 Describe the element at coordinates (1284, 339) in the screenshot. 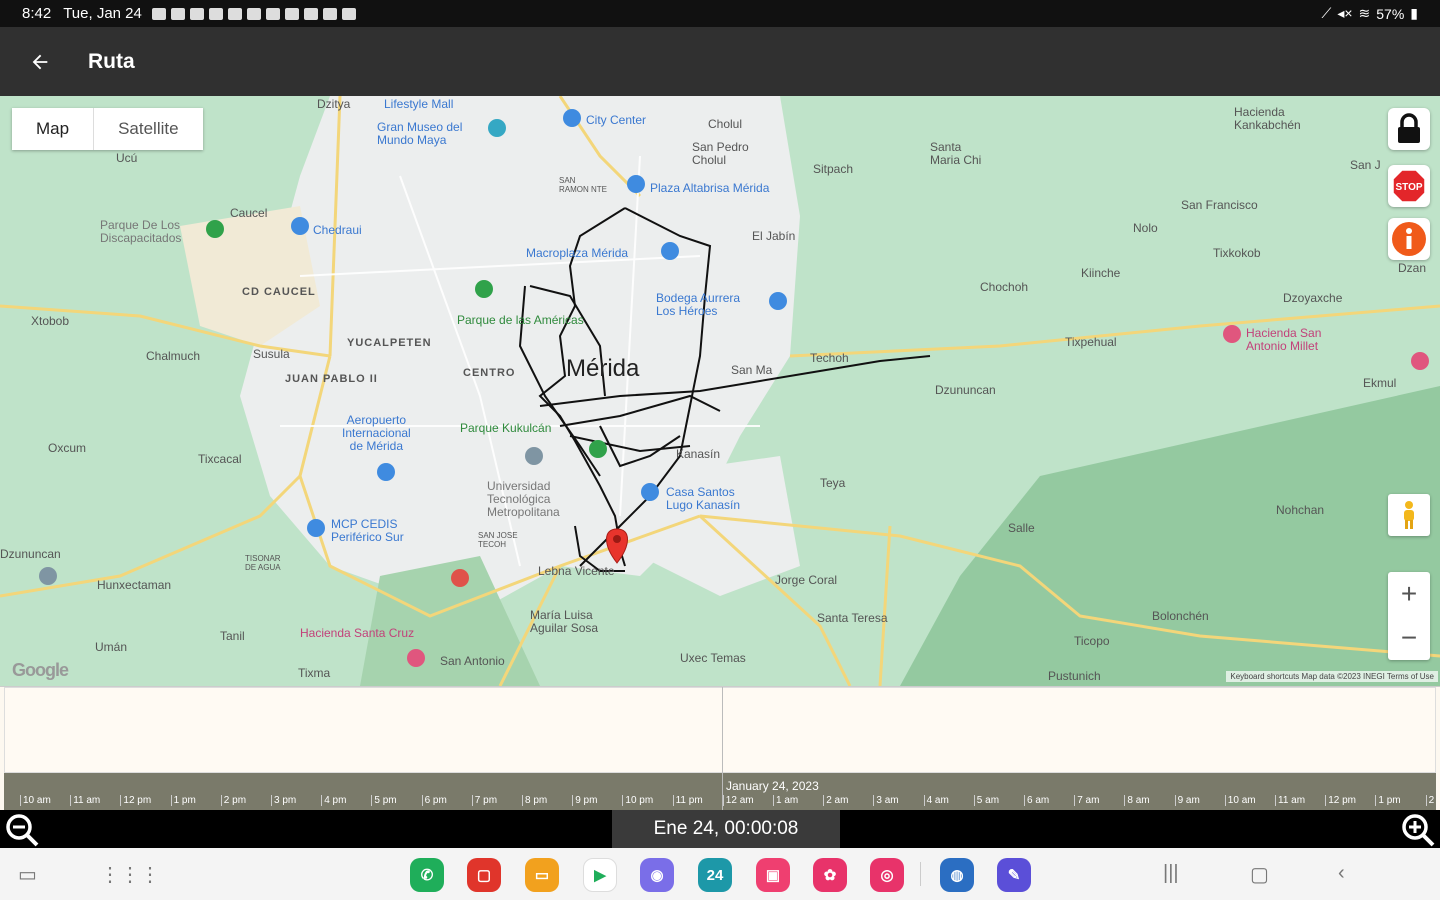

I see `map-label: Hacienda San Antonio Millet` at that location.